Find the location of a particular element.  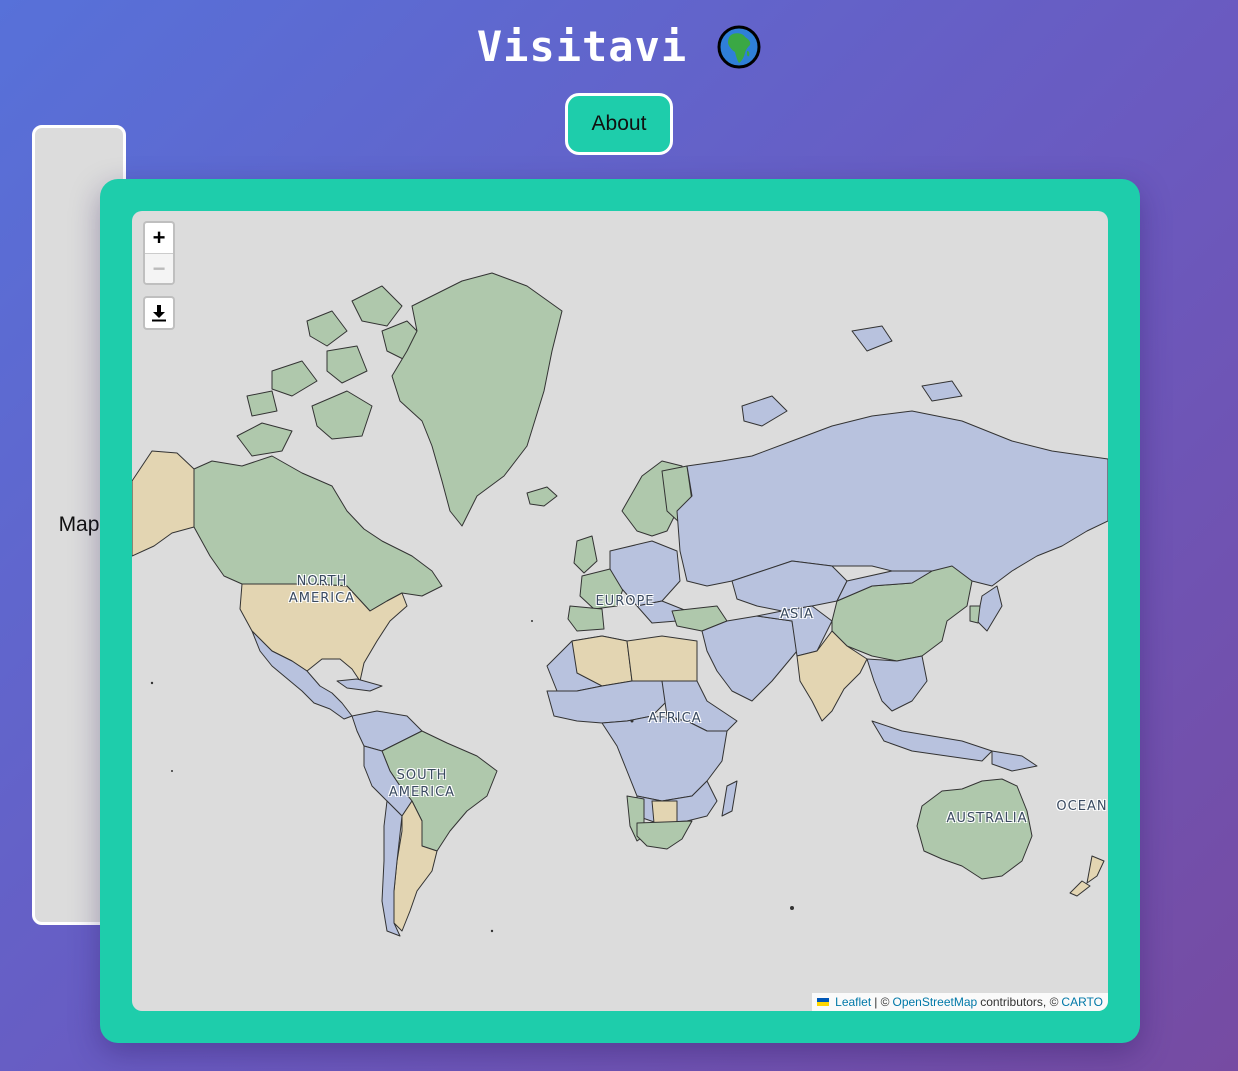

country-korea is located at coordinates (975, 614).